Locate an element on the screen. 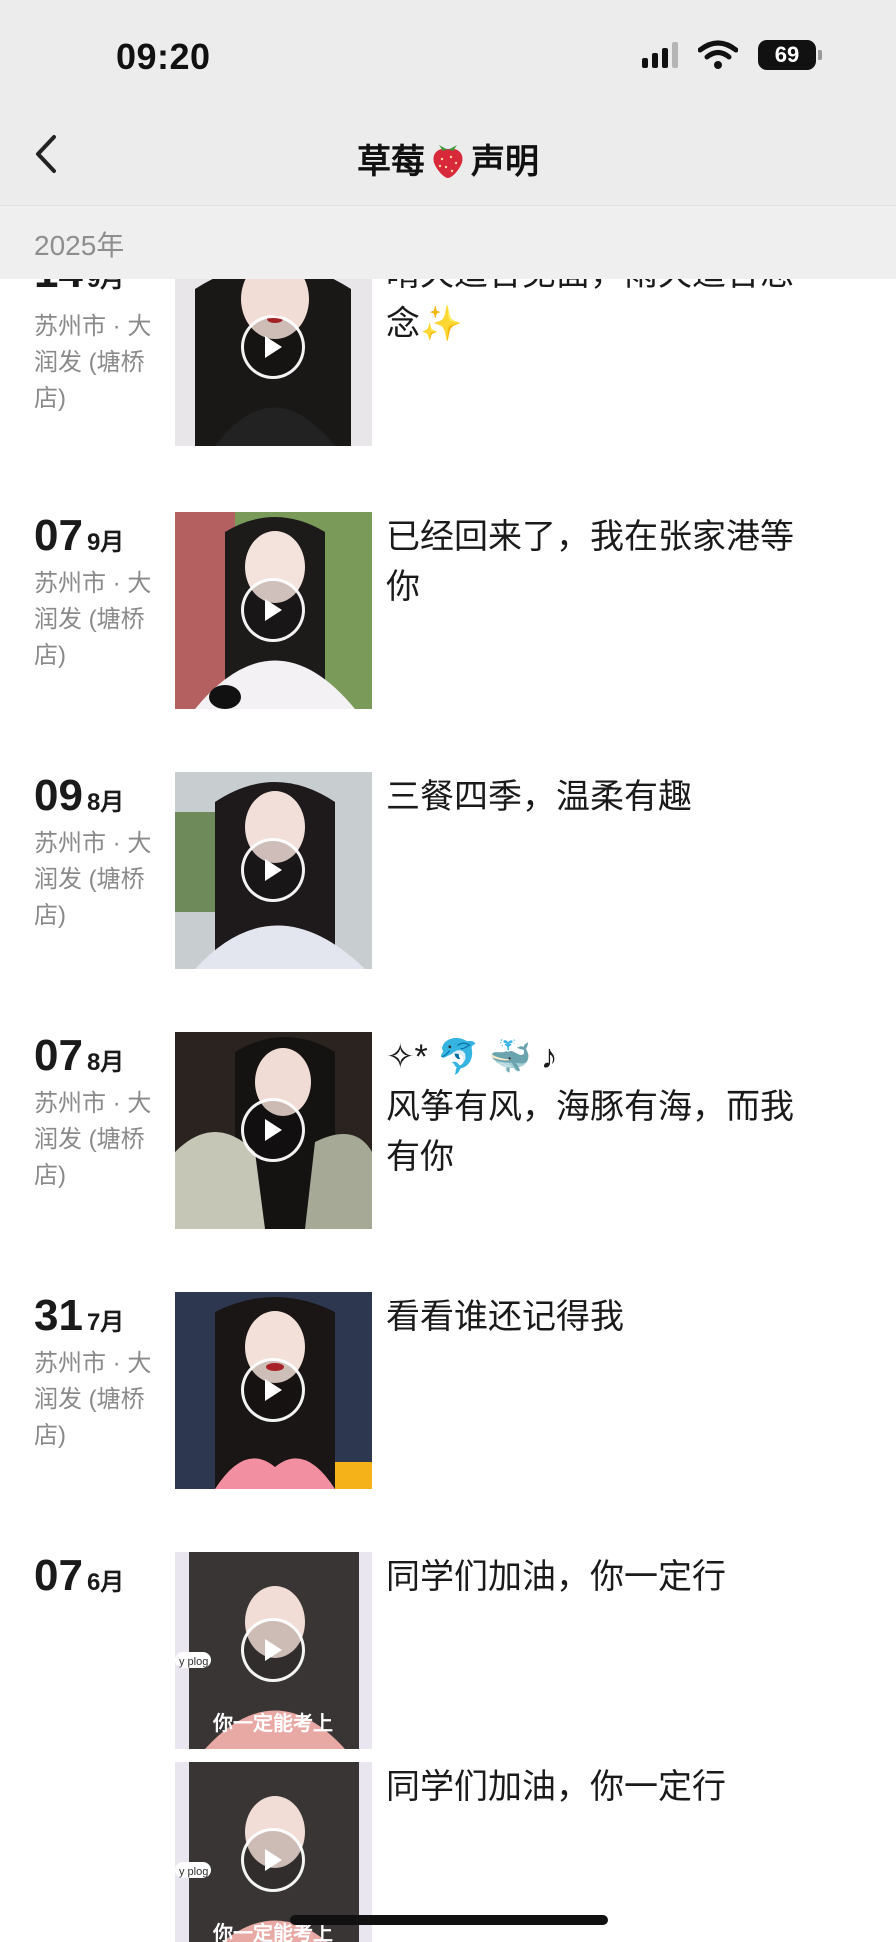  status-icons: 69 is located at coordinates (732, 55).